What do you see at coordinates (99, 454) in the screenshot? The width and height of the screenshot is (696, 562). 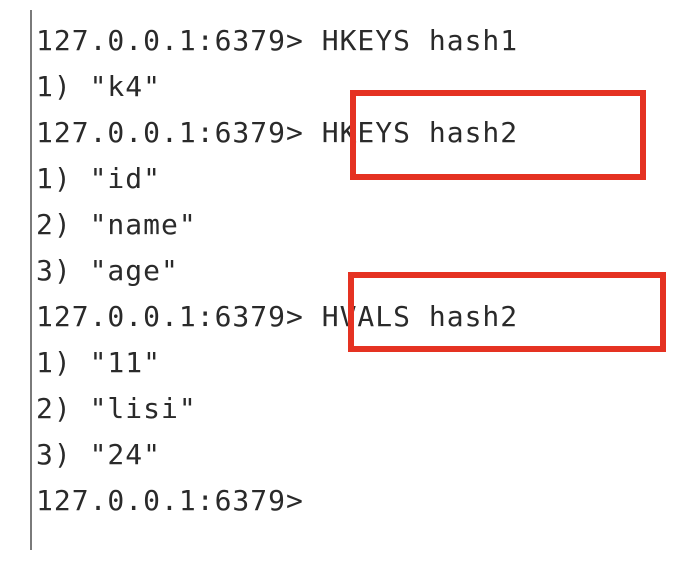 I see `terminal-line: 3) "24"` at bounding box center [99, 454].